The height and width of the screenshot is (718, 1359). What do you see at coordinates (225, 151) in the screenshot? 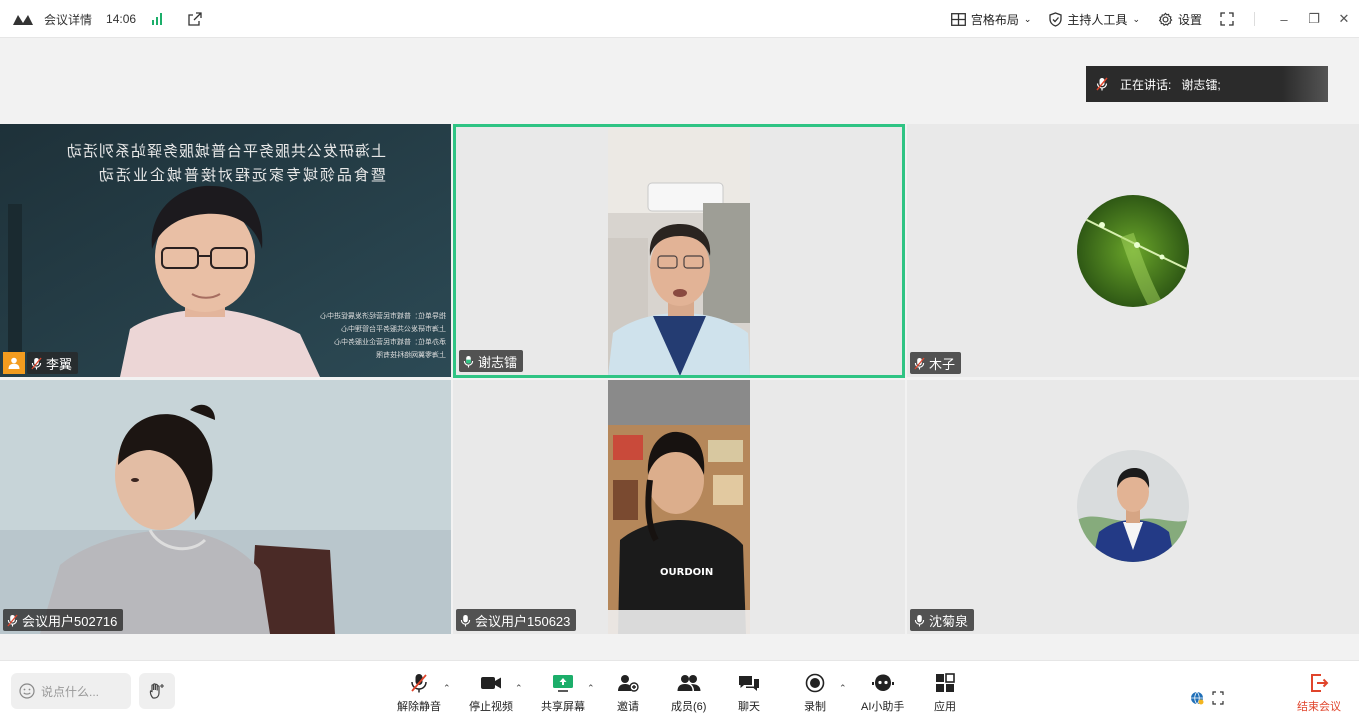
I see `slide-title-line1: 上海研发公共服务平台普城服务驿站系列活动` at bounding box center [225, 151].